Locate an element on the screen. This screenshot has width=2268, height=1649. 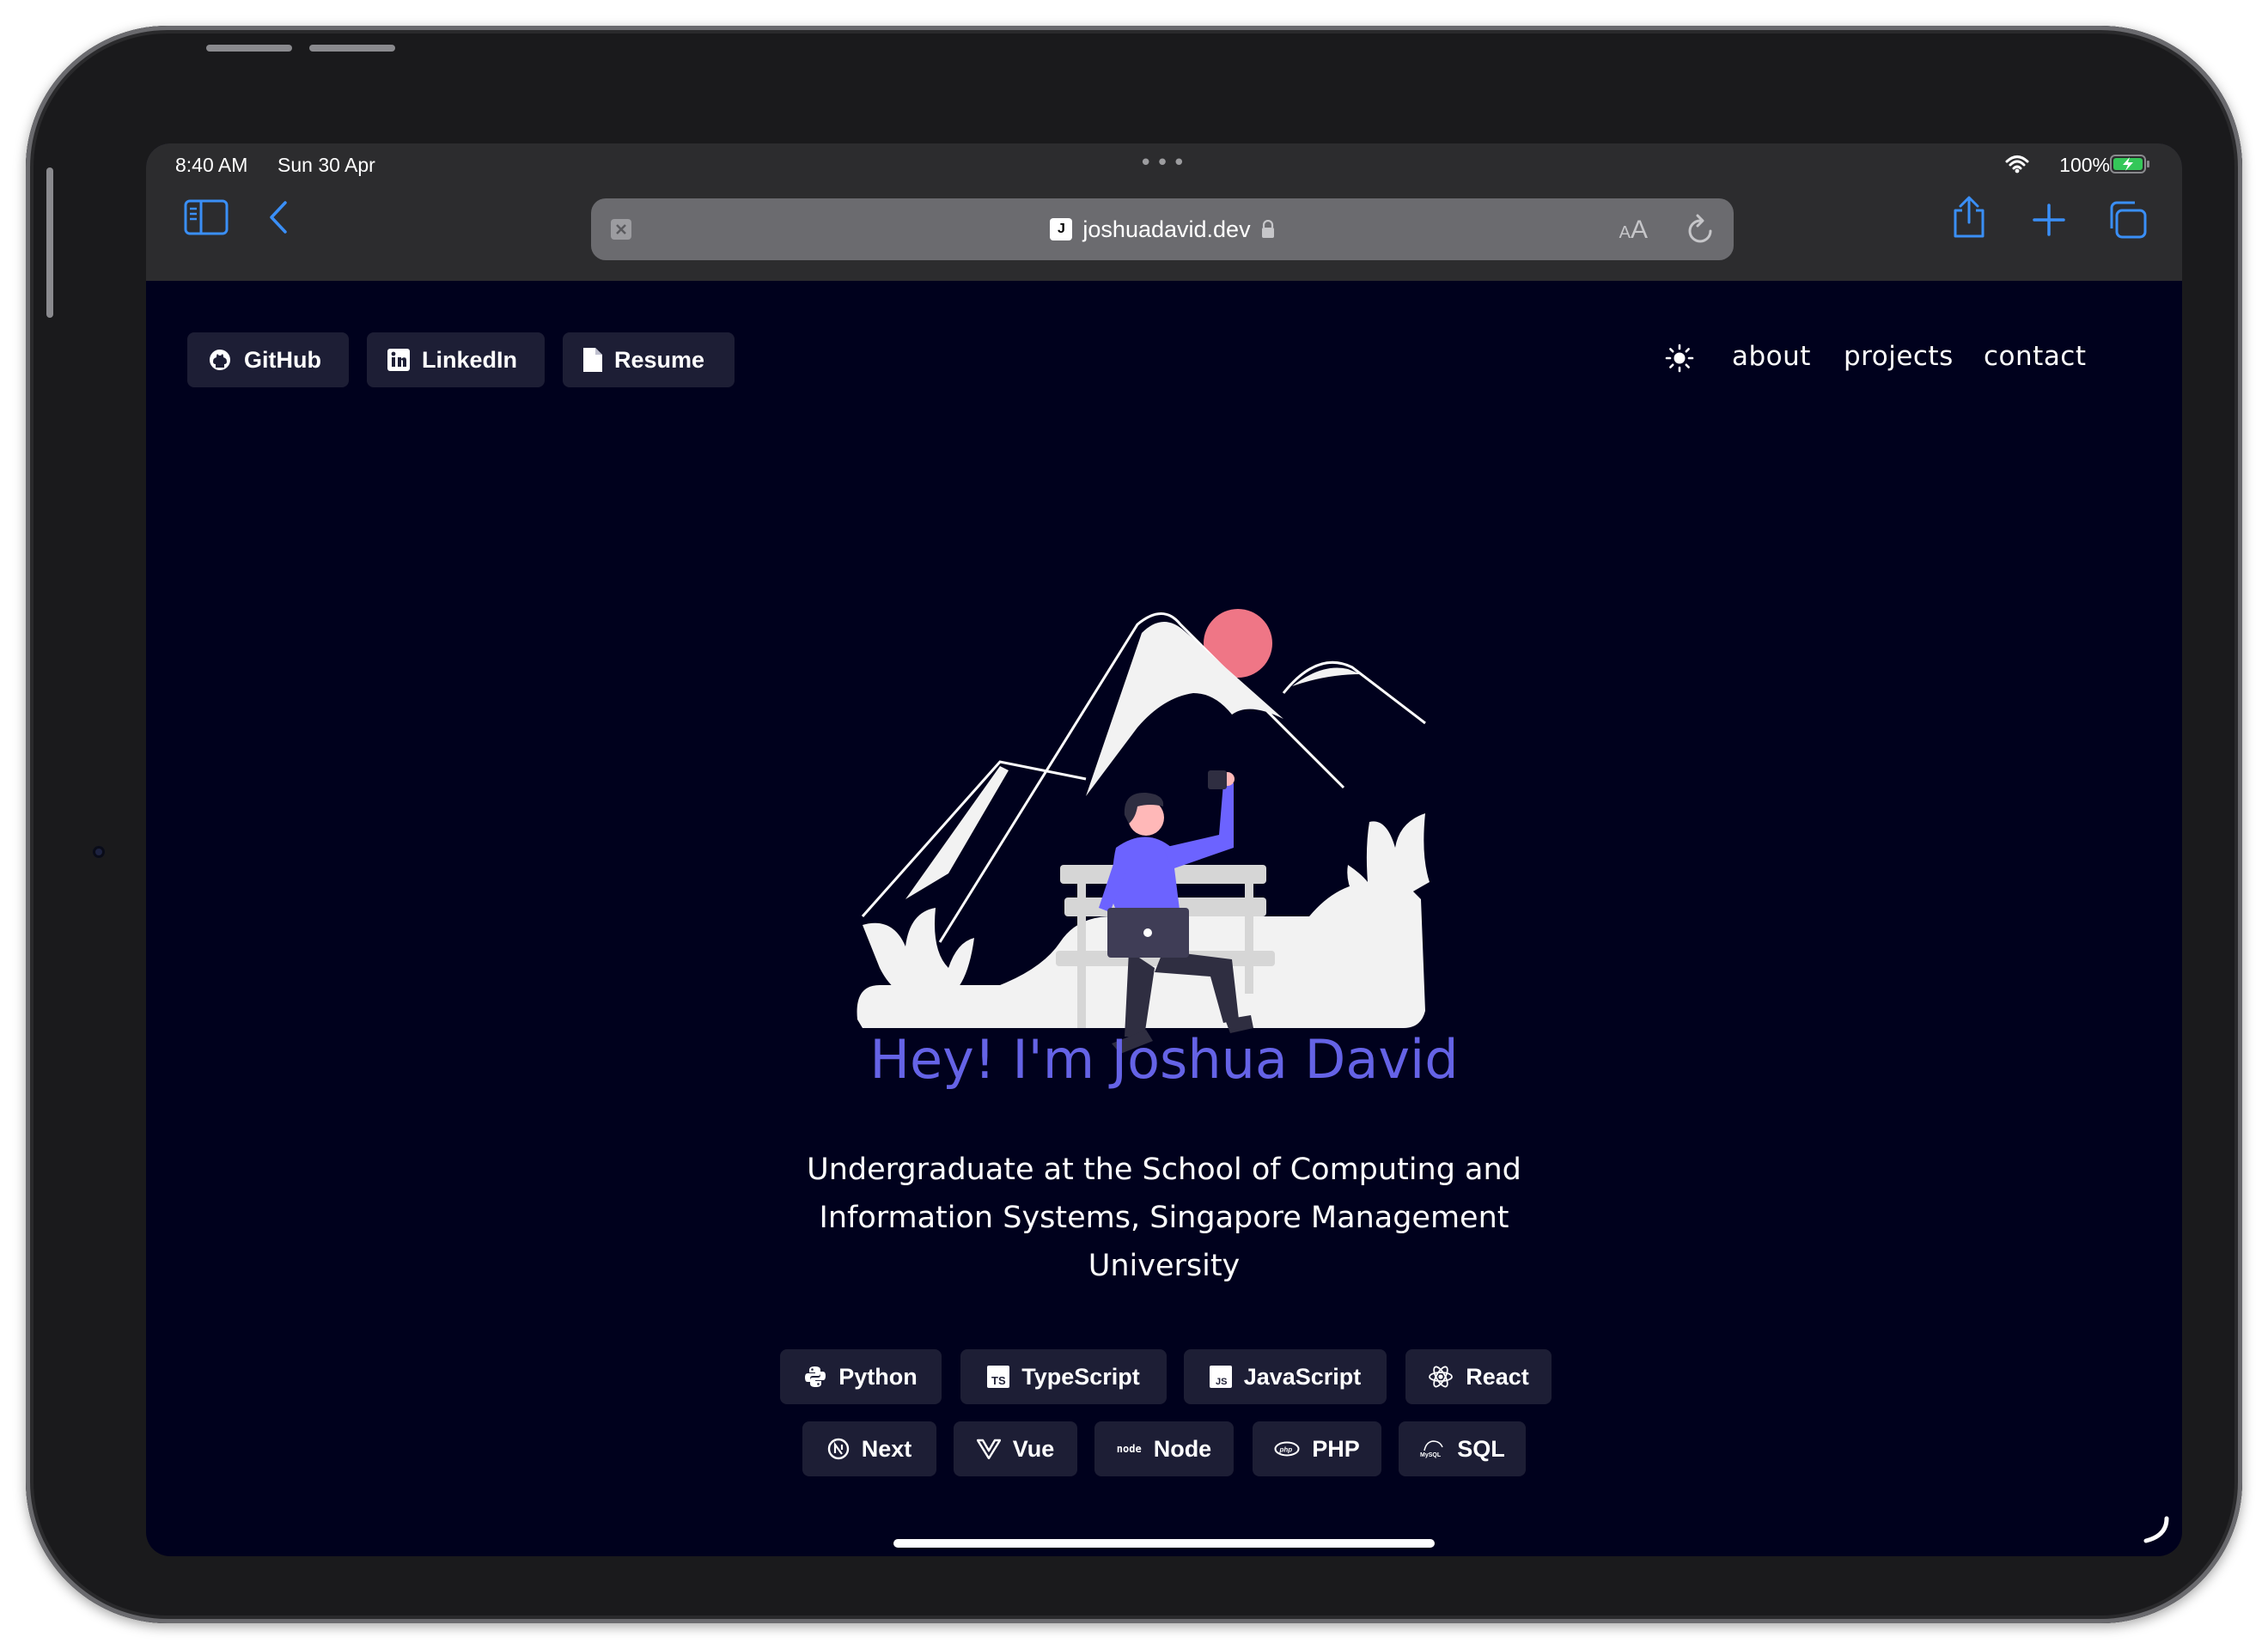
laptop-logo is located at coordinates (1147, 932).